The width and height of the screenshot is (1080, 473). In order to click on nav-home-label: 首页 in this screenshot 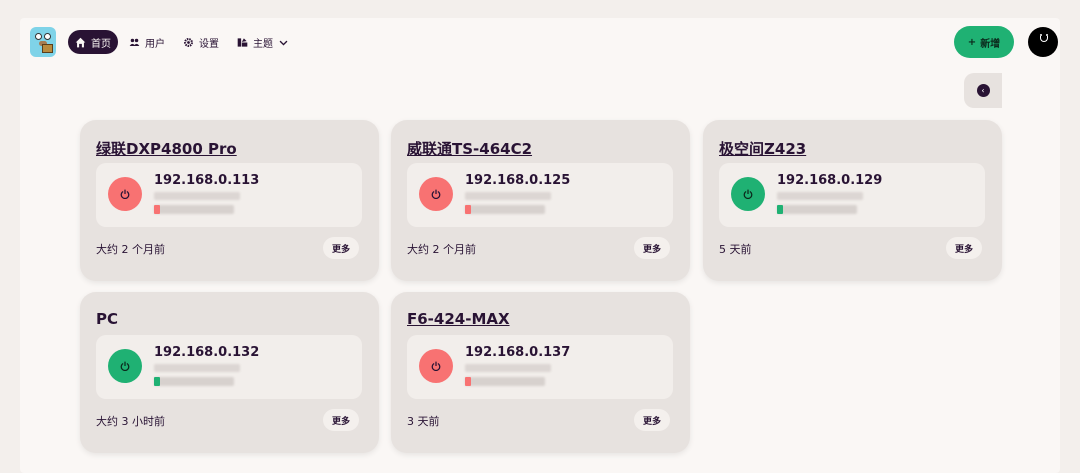, I will do `click(101, 44)`.